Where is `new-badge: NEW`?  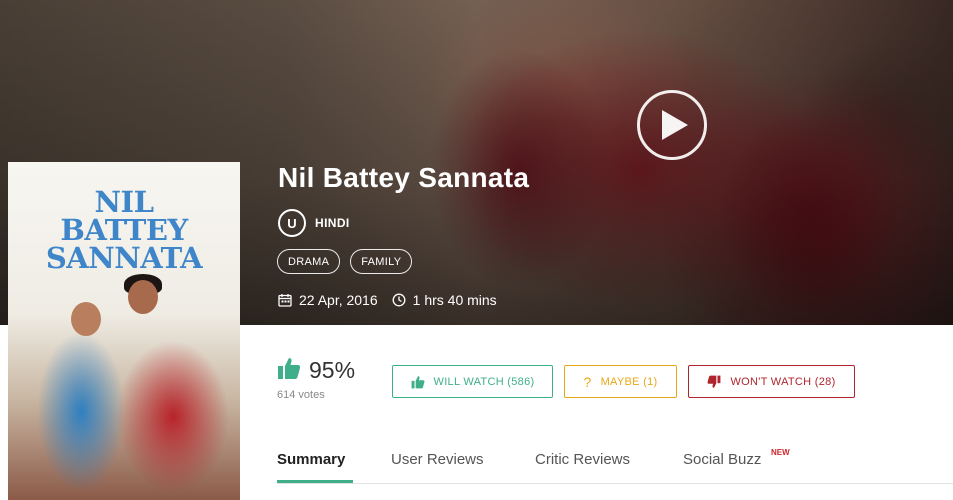
new-badge: NEW is located at coordinates (780, 452).